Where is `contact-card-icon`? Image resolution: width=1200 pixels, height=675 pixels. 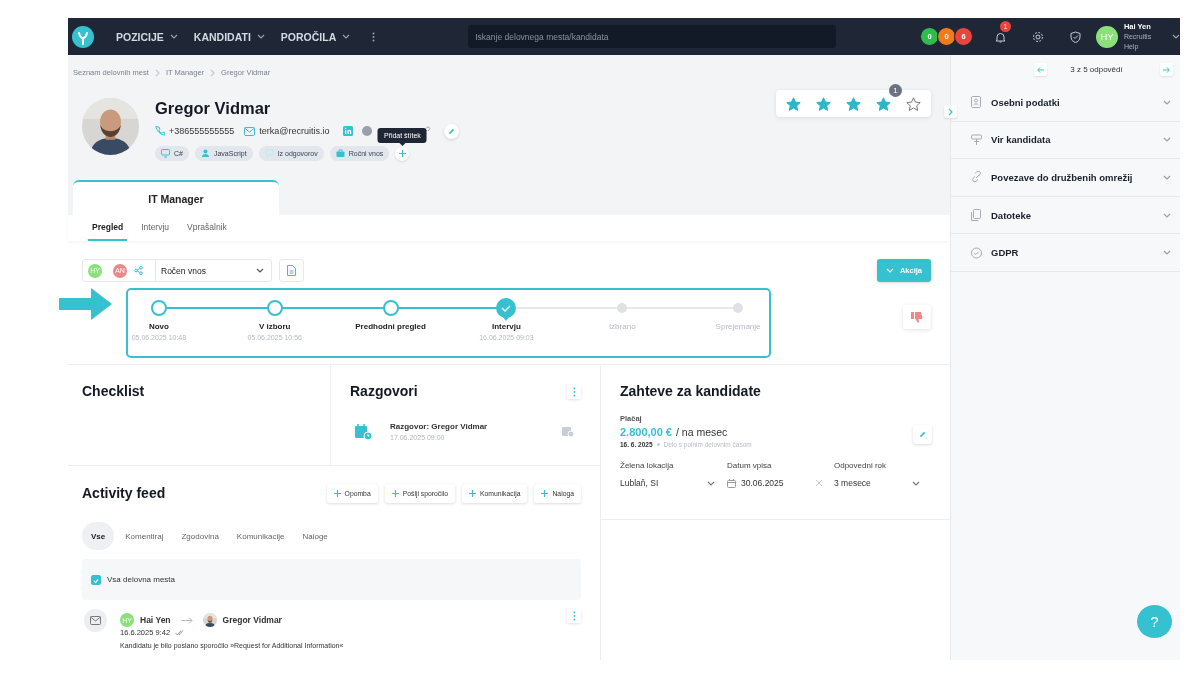 contact-card-icon is located at coordinates (976, 102).